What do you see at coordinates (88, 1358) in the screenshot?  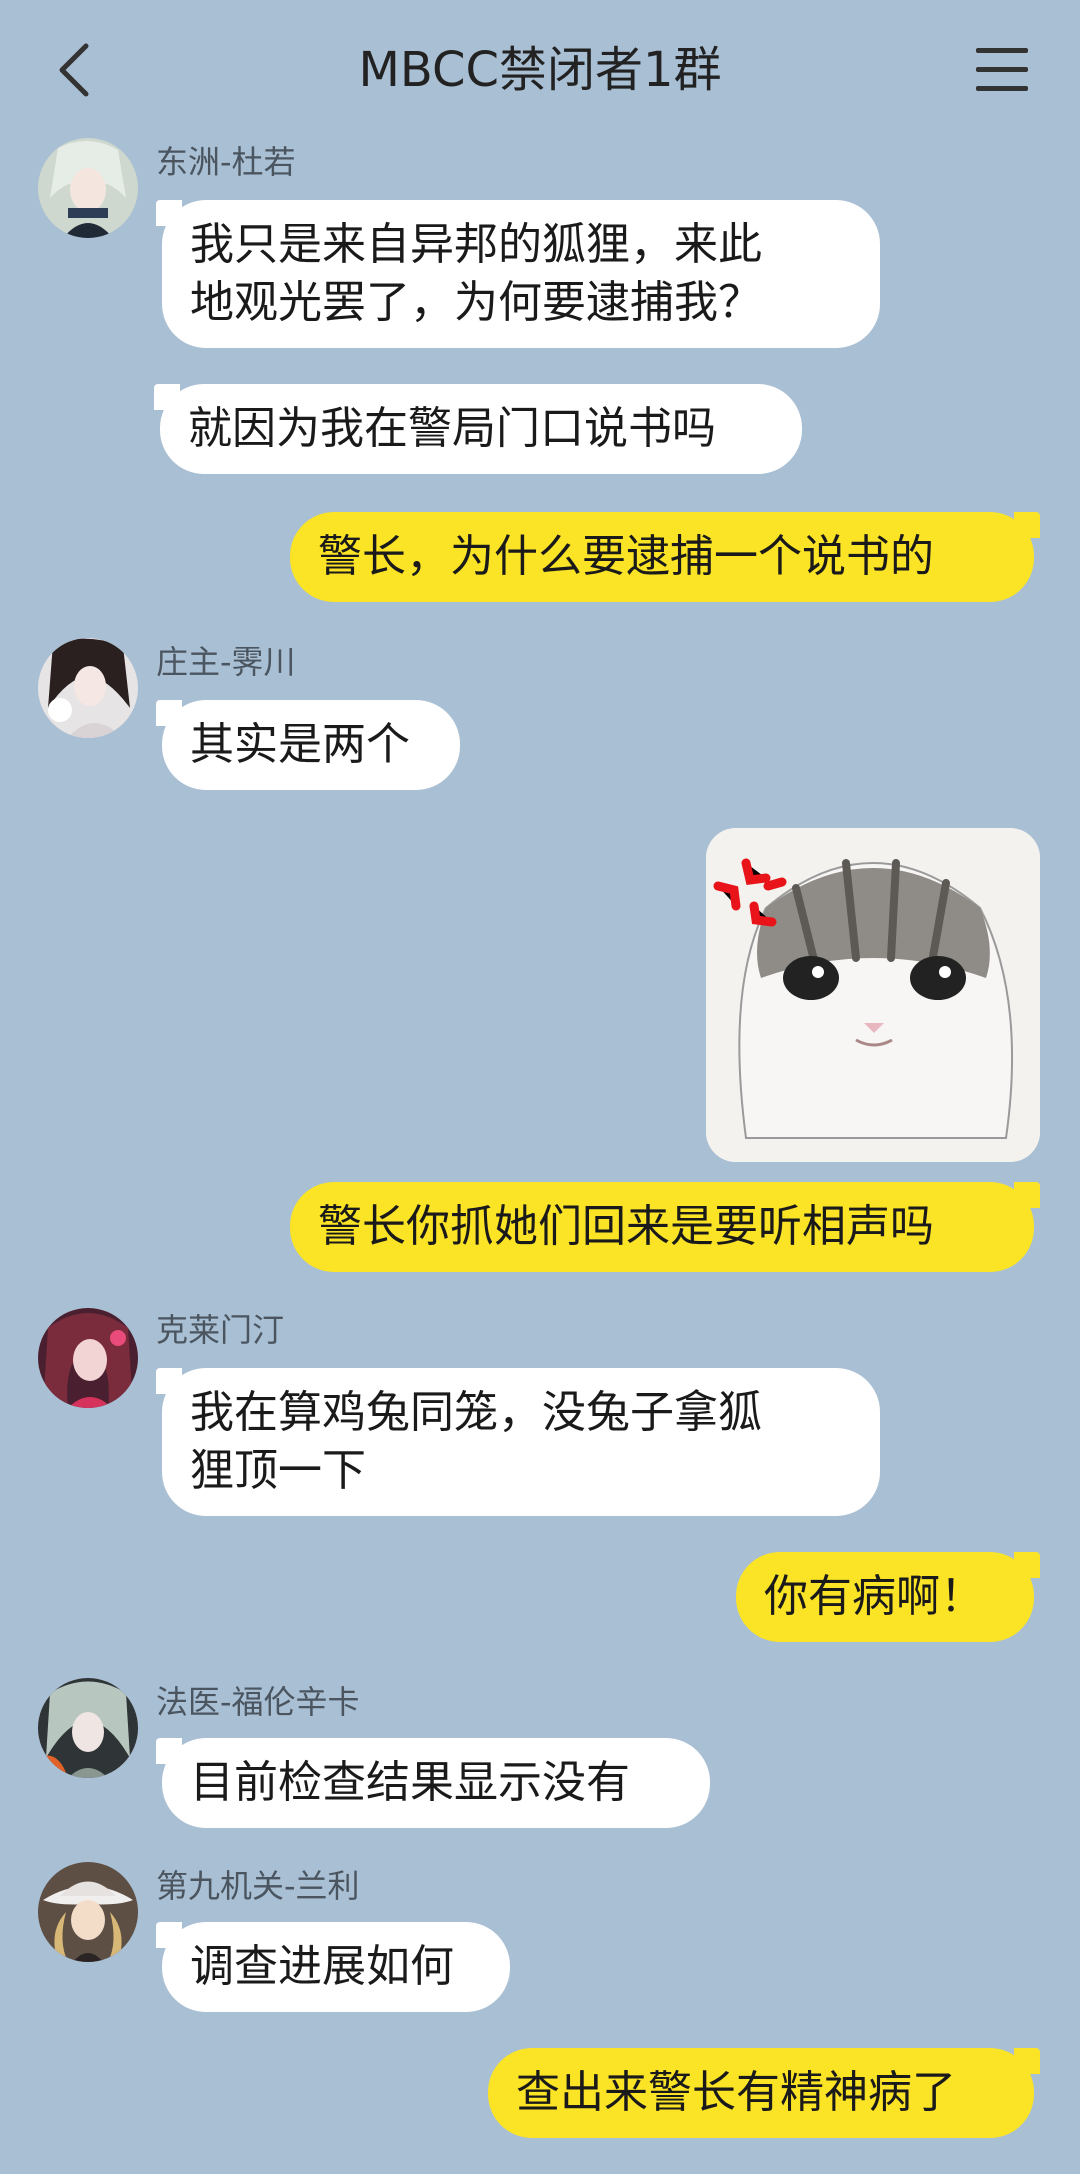 I see `avatar-clementine` at bounding box center [88, 1358].